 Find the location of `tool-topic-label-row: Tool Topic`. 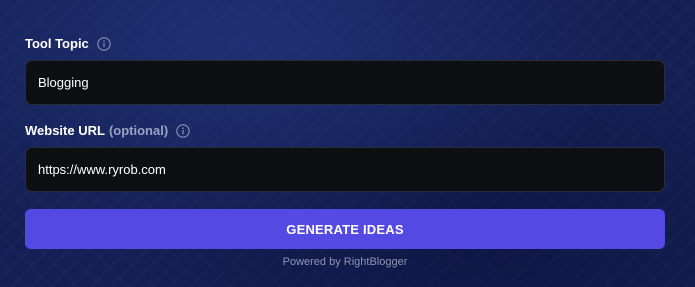

tool-topic-label-row: Tool Topic is located at coordinates (68, 43).